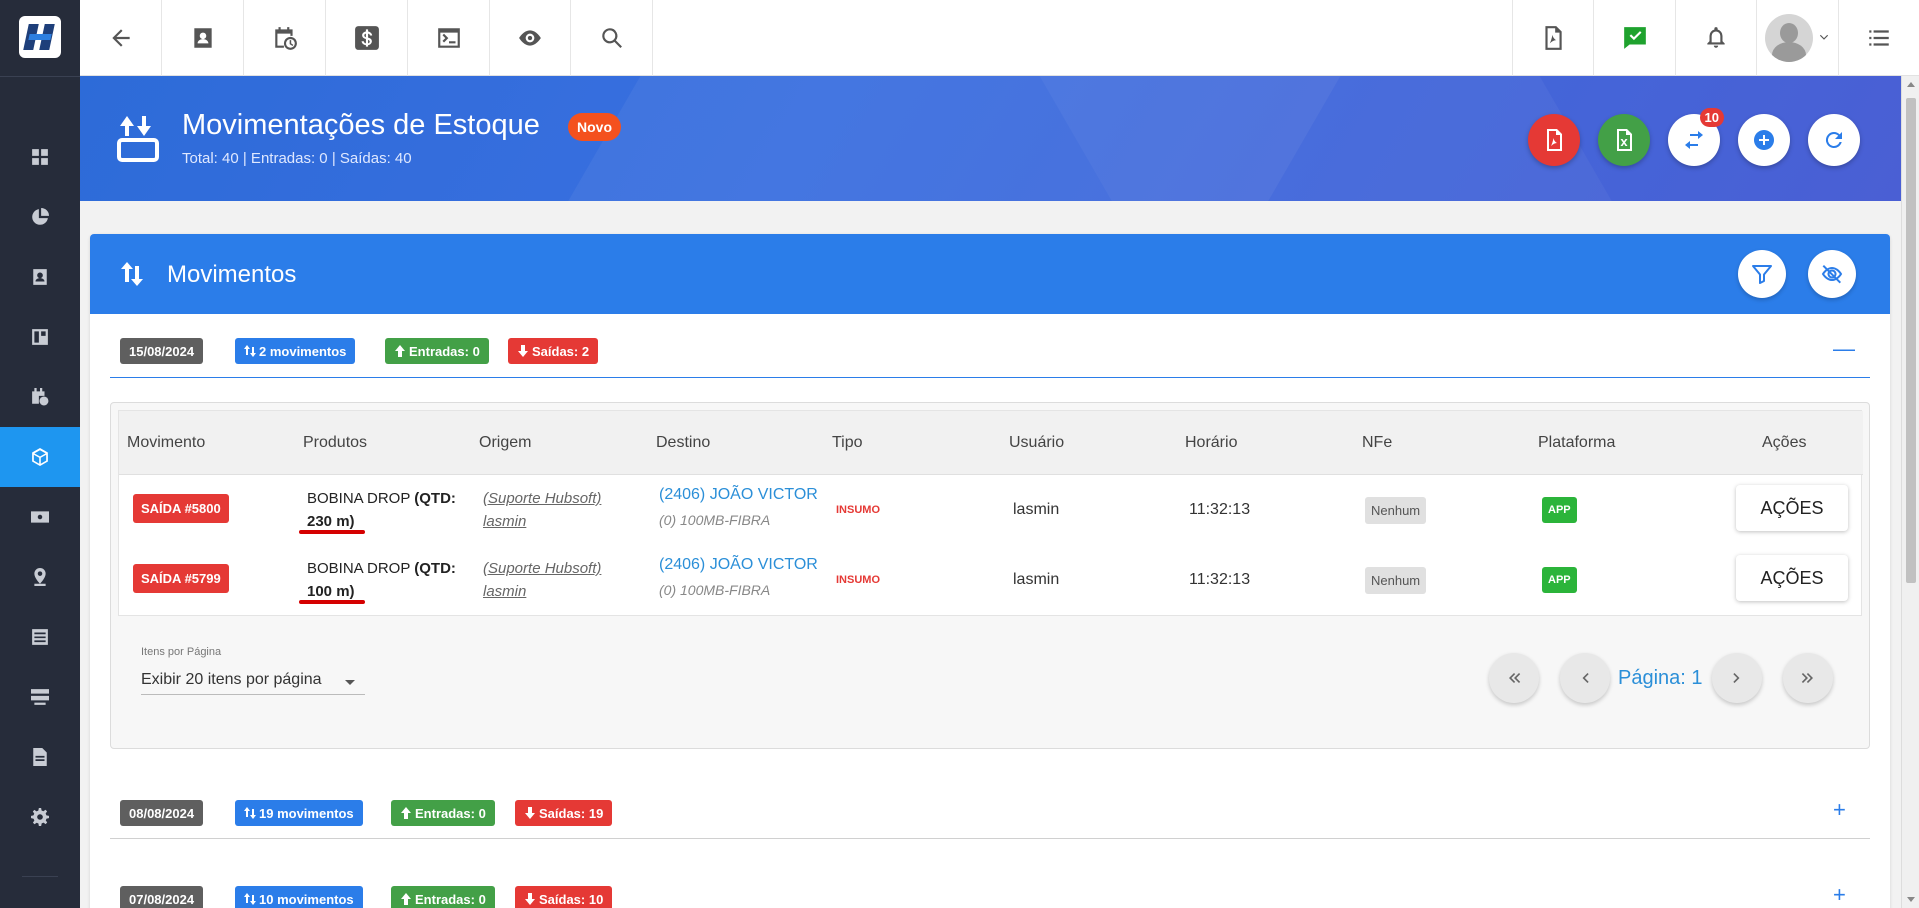 The width and height of the screenshot is (1919, 908). What do you see at coordinates (1797, 38) in the screenshot?
I see `user-menu-button` at bounding box center [1797, 38].